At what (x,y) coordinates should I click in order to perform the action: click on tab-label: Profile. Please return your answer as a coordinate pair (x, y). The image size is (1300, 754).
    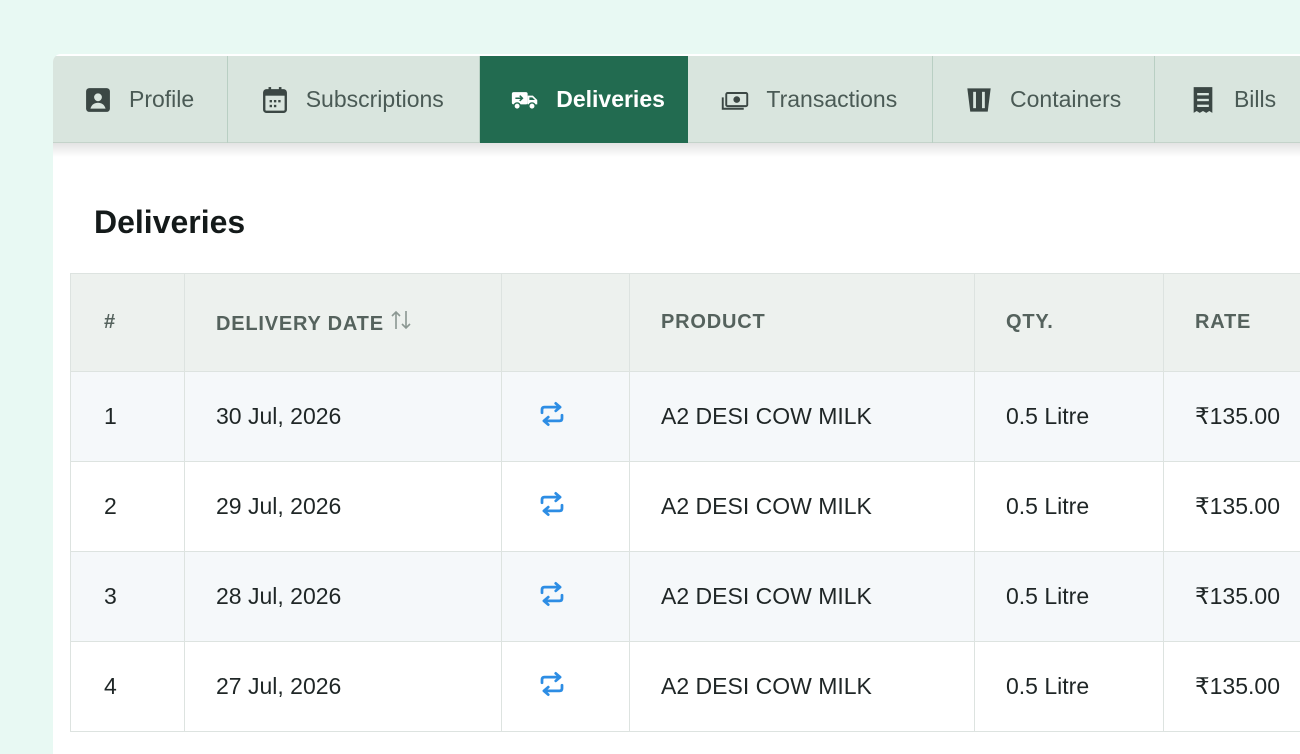
    Looking at the image, I should click on (161, 99).